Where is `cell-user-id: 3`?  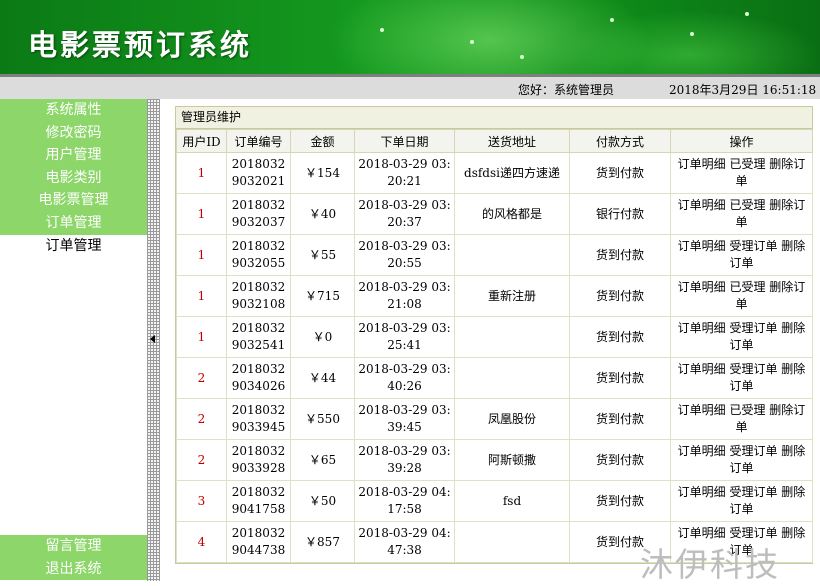
cell-user-id: 3 is located at coordinates (201, 501).